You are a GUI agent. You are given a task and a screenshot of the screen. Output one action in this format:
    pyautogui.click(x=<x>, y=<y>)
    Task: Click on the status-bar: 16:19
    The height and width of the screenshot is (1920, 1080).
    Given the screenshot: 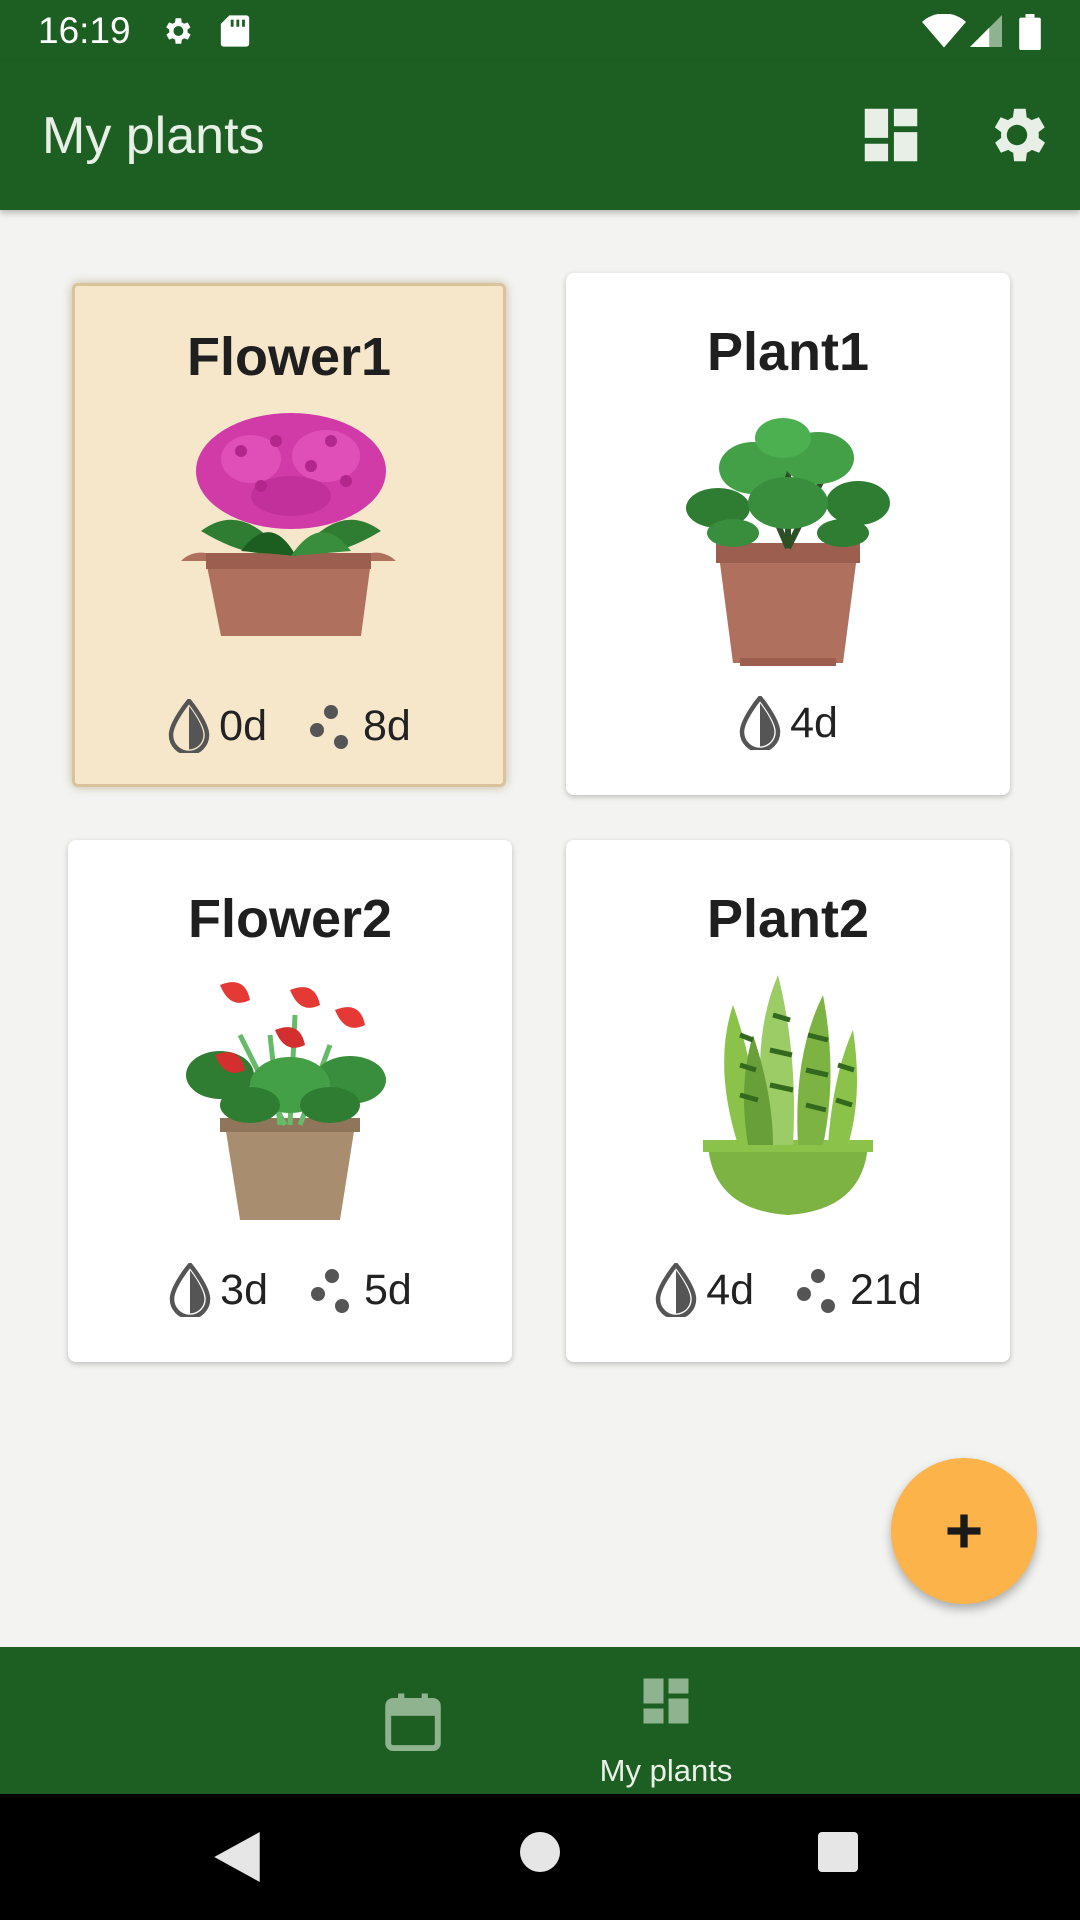 What is the action you would take?
    pyautogui.click(x=540, y=31)
    